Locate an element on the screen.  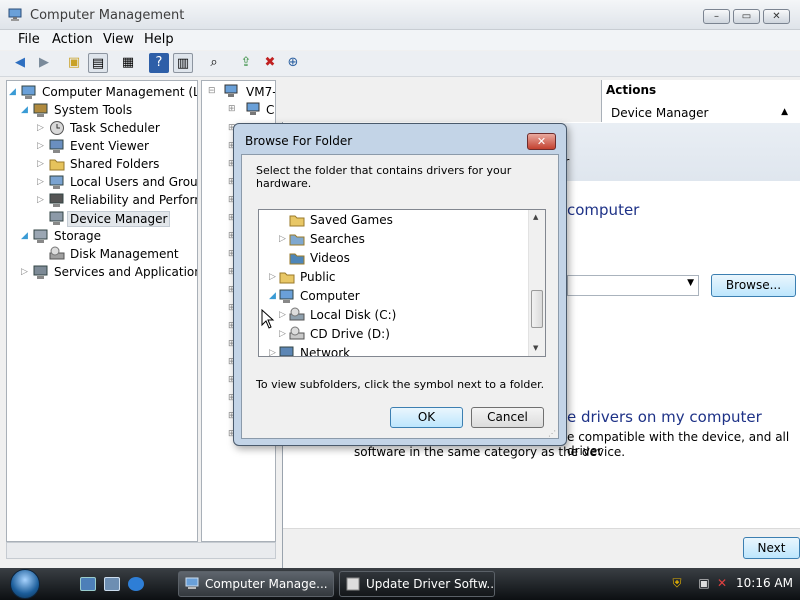
switch-windows-icon is located at coordinates (112, 584).